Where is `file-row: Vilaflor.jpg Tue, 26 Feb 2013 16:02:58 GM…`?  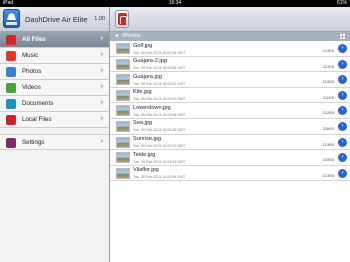 file-row: Vilaflor.jpg Tue, 26 Feb 2013 16:02:58 GM… is located at coordinates (230, 173).